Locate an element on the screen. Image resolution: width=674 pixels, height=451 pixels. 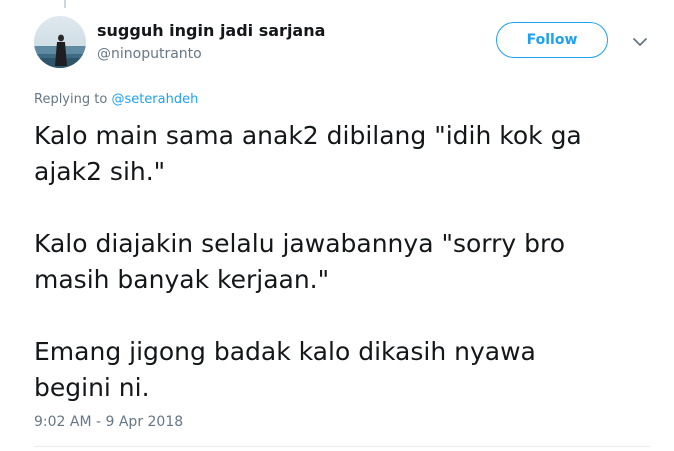
tweet-line: begini ni. is located at coordinates (92, 387).